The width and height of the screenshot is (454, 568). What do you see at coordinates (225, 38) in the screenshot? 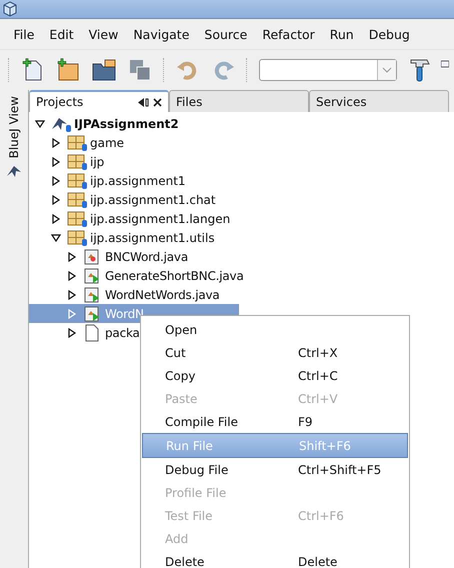
I see `menu-item: Source` at bounding box center [225, 38].